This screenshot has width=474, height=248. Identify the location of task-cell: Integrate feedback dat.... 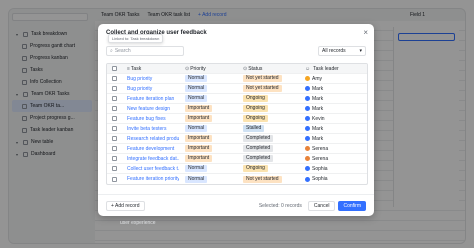
(150, 159).